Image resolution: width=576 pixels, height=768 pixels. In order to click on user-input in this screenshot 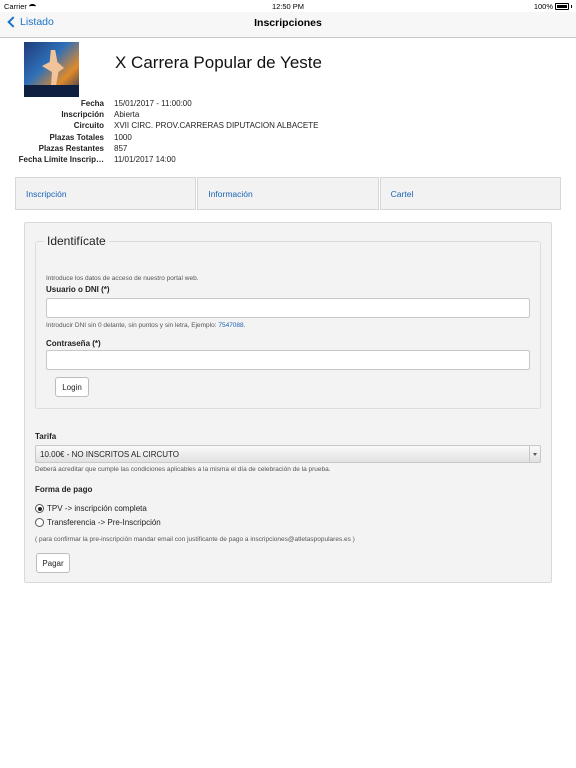, I will do `click(288, 308)`.